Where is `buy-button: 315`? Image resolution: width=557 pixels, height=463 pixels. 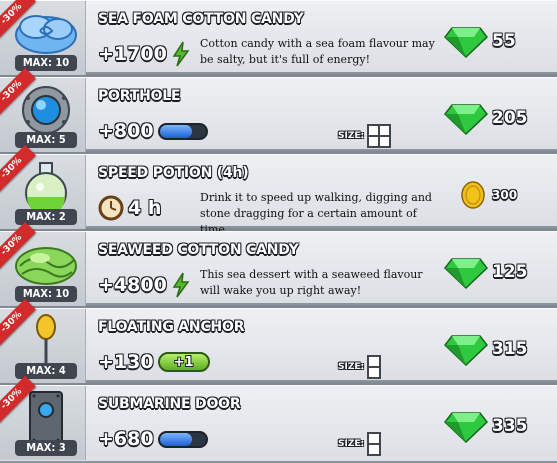
buy-button: 315 is located at coordinates (499, 349).